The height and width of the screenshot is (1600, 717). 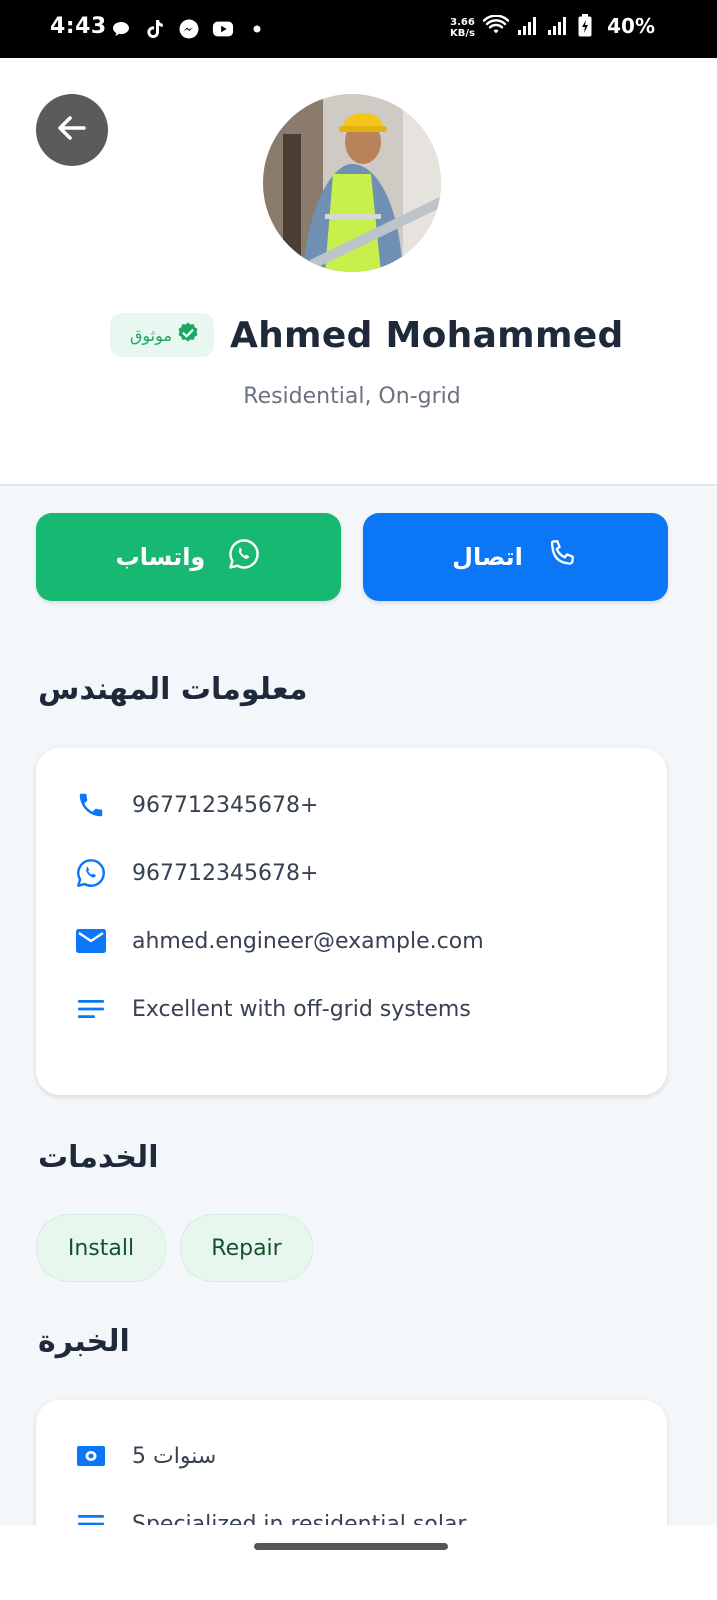 I want to click on services-title: الخدمات, so click(x=98, y=1157).